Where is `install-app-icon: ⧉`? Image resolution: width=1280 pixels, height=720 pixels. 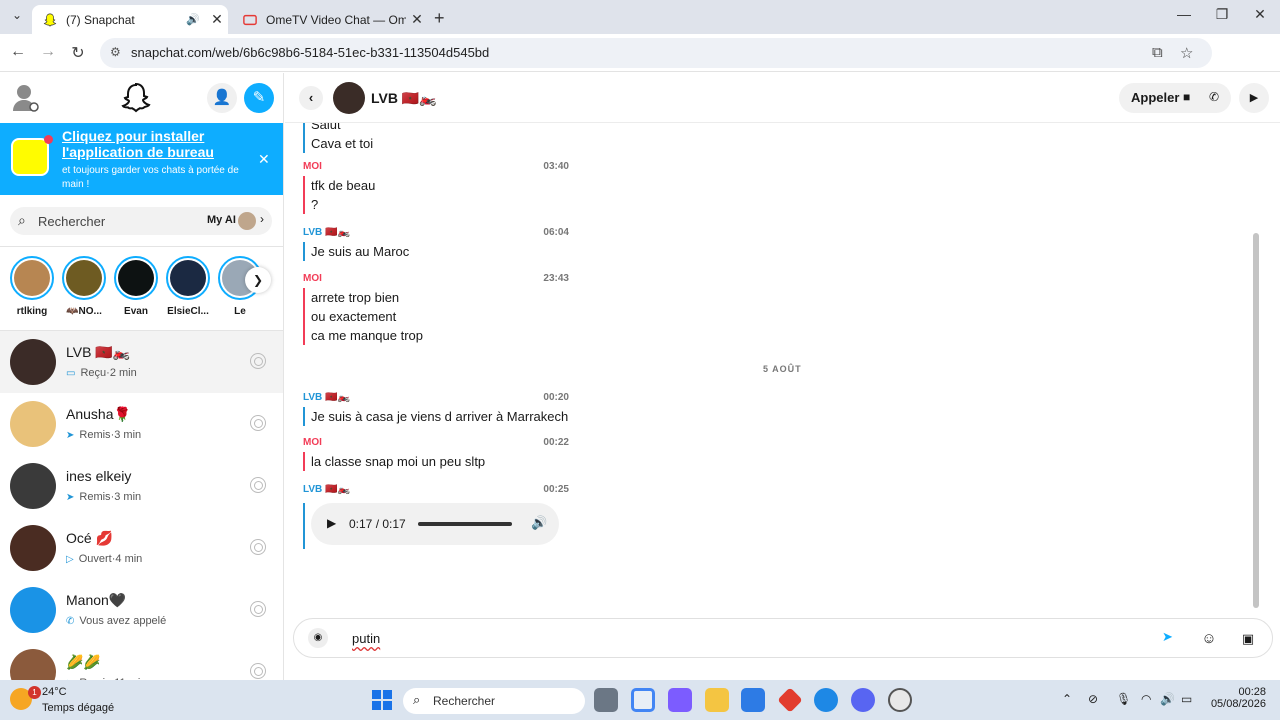
install-app-icon: ⧉ is located at coordinates (1157, 52).